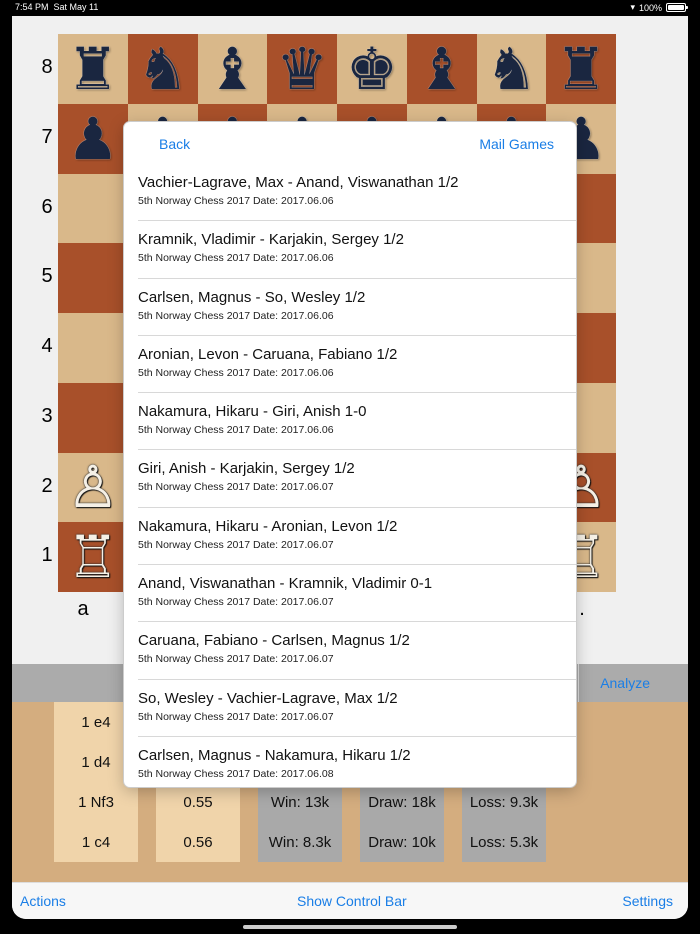 The image size is (700, 934). I want to click on status-bar: 7:54 PM Sat May 11 ▾ 100%, so click(350, 8).